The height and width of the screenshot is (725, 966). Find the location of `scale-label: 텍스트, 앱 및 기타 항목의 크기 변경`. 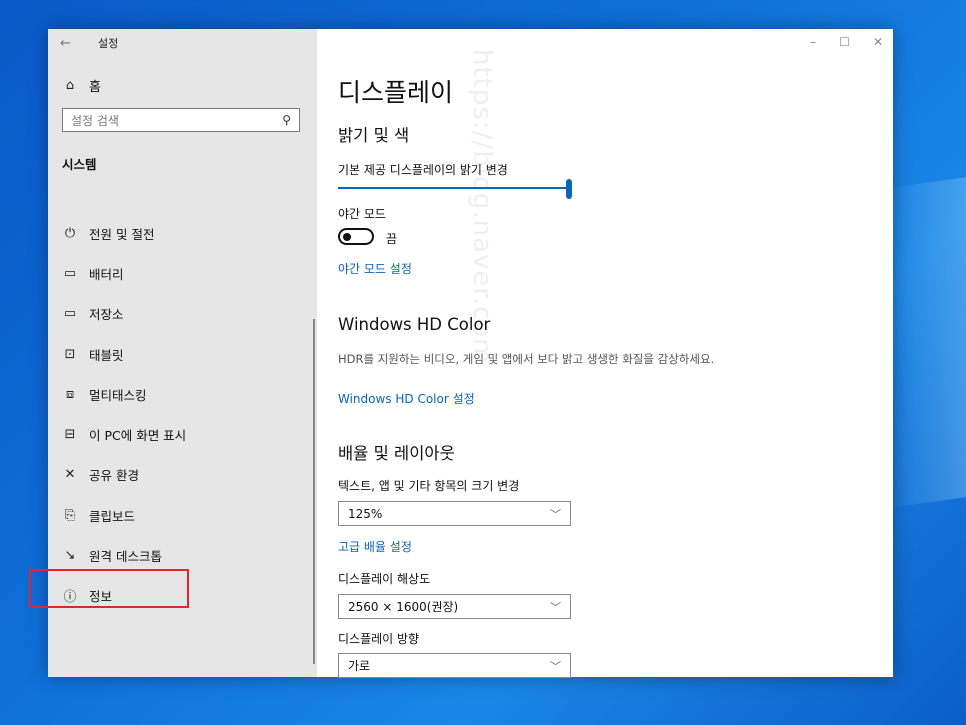

scale-label: 텍스트, 앱 및 기타 항목의 크기 변경 is located at coordinates (429, 486).